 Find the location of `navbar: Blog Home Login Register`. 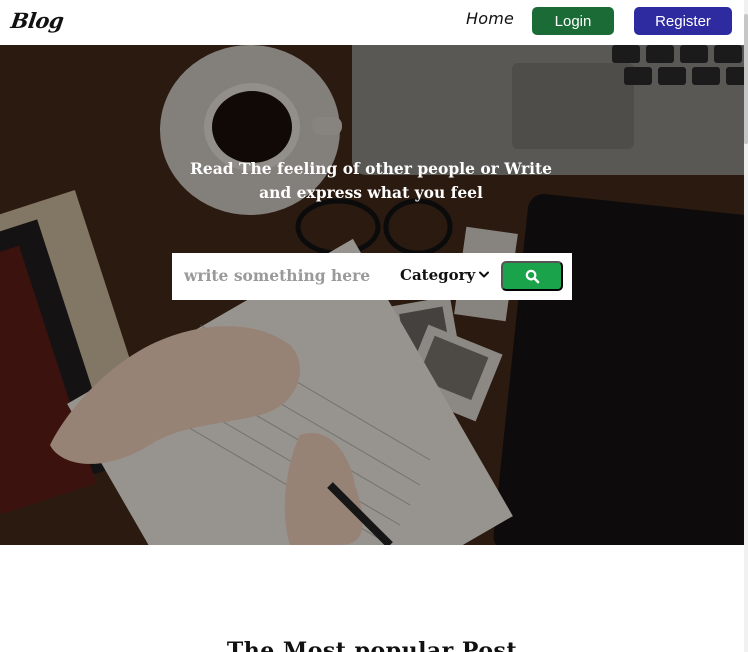

navbar: Blog Home Login Register is located at coordinates (372, 22).